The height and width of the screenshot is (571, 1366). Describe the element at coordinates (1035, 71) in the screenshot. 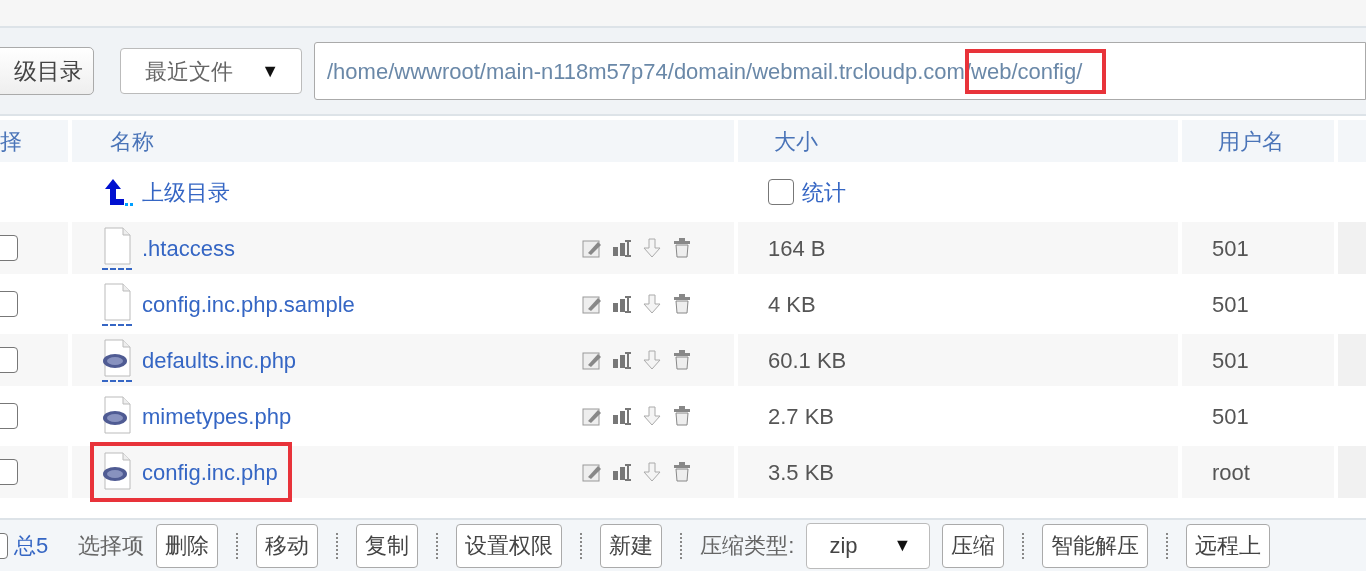

I see `highlighted-path-text: /web/config/` at that location.